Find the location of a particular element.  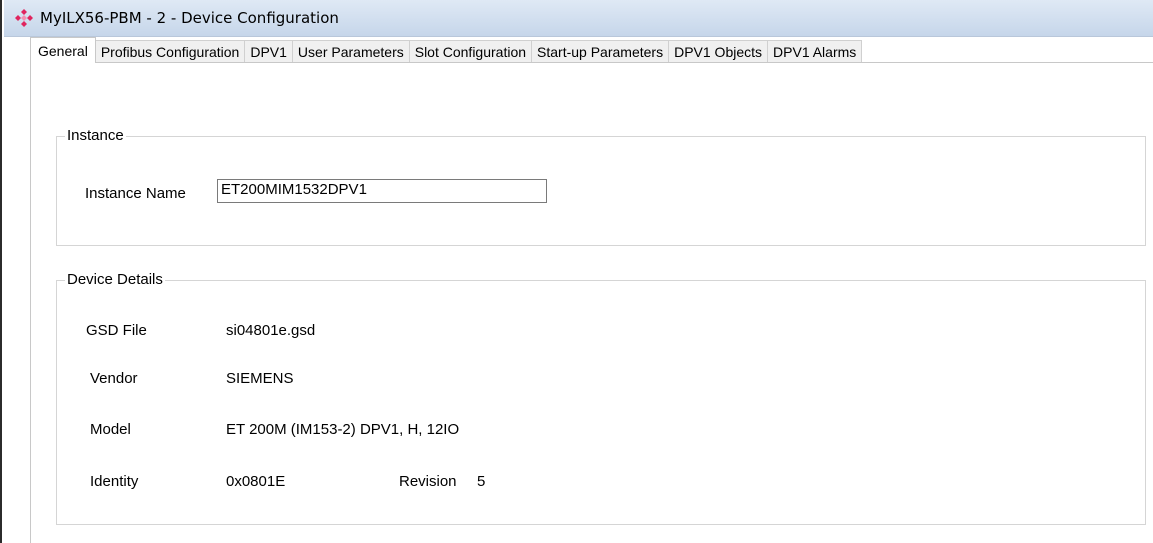

tab-dpv1: DPV1 is located at coordinates (268, 51).